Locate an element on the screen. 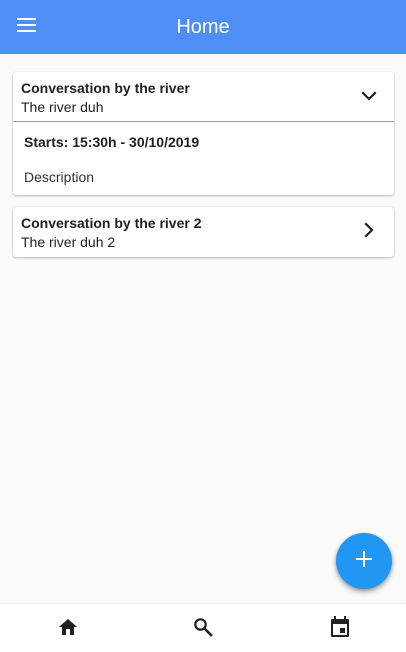  menu-icon is located at coordinates (27, 27).